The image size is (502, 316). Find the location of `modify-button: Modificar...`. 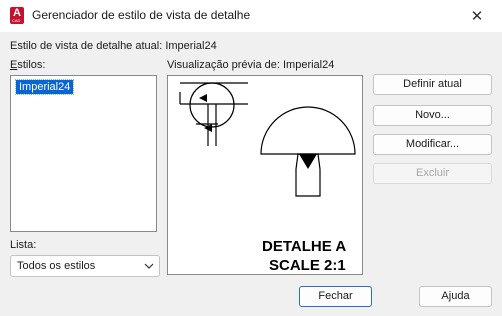

modify-button: Modificar... is located at coordinates (432, 144).